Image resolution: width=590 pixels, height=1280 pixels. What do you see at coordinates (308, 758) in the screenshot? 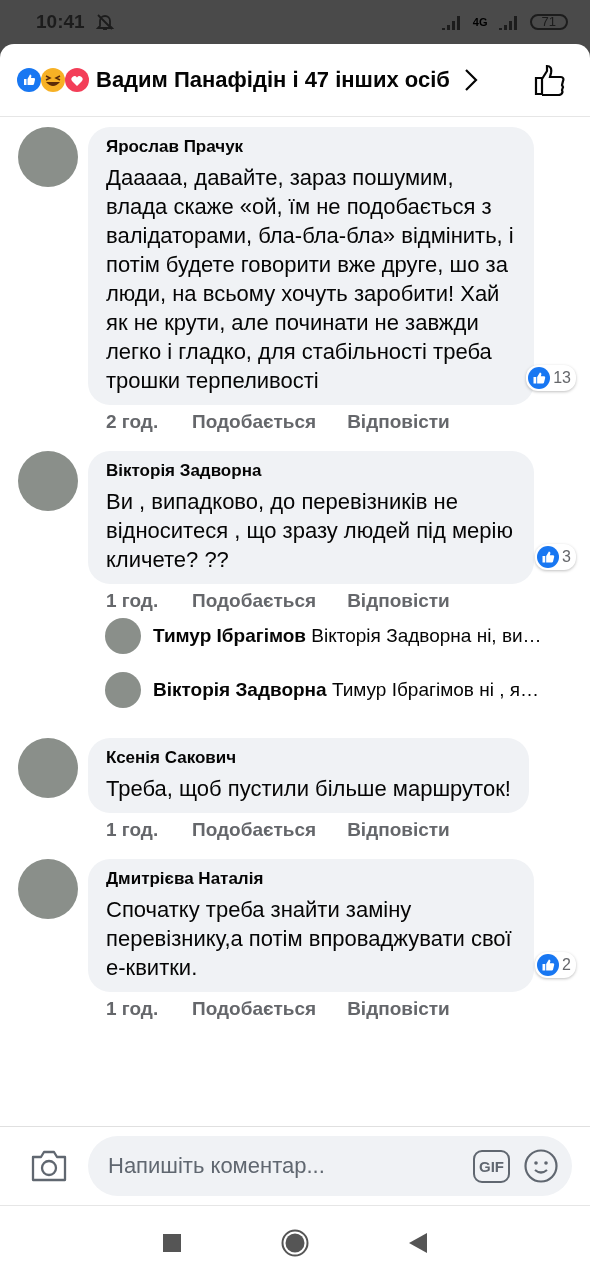
I see `comment-author: Ксенія Сакович` at bounding box center [308, 758].